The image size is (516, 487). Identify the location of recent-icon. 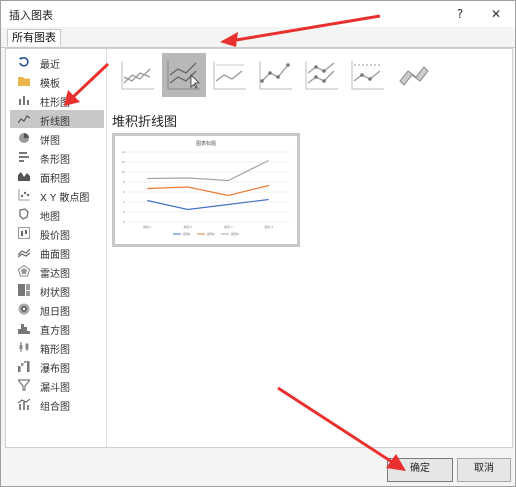
(24, 62).